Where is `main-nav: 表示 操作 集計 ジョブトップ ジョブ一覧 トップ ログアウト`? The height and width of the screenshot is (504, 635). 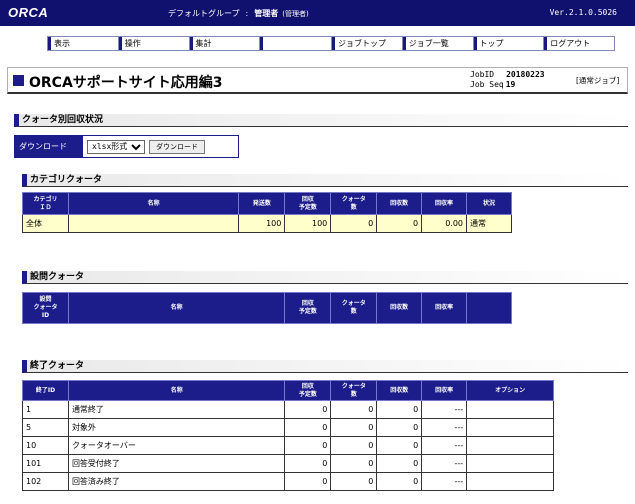
main-nav: 表示 操作 集計 ジョブトップ ジョブ一覧 トップ ログアウト is located at coordinates (331, 43).